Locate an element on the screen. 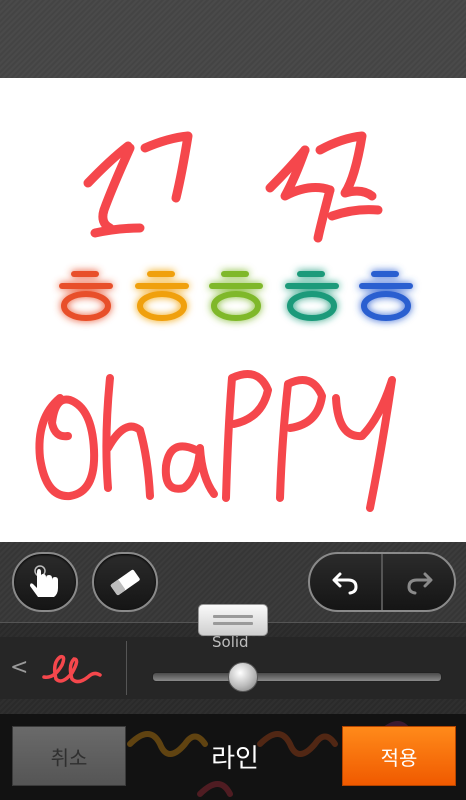 Image resolution: width=466 pixels, height=800 pixels. hand-touch-icon is located at coordinates (44, 581).